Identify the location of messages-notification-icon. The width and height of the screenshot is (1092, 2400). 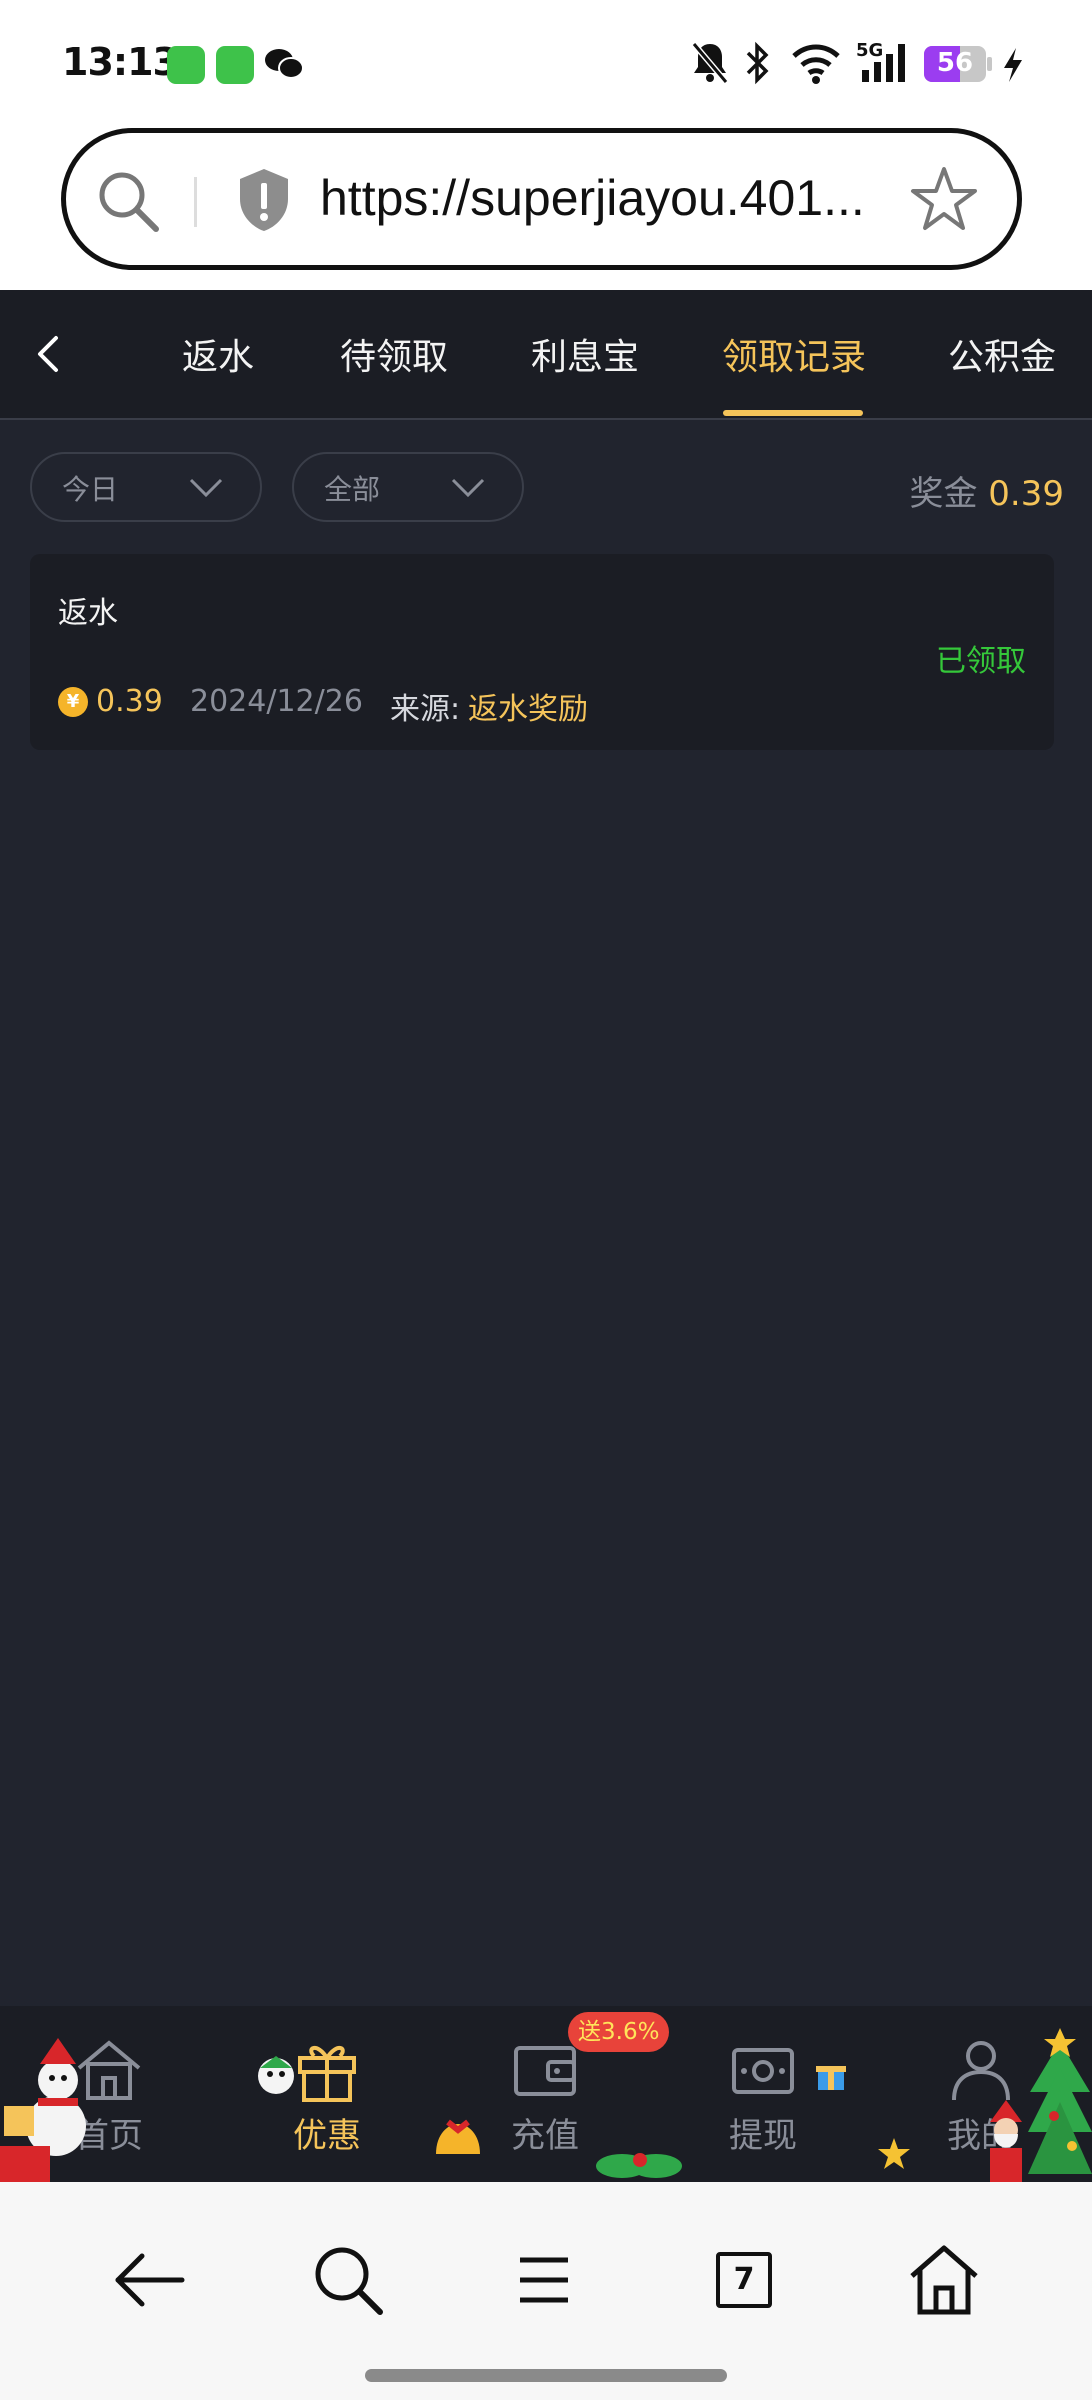
(235, 65).